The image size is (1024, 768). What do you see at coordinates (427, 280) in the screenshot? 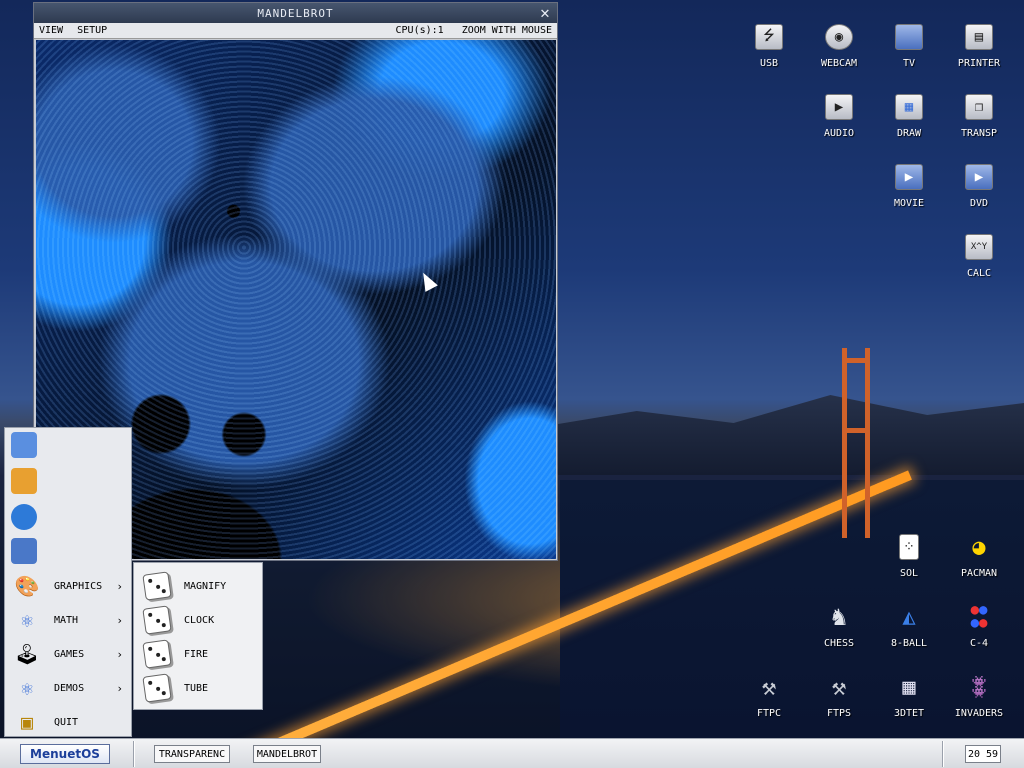
I see `mouse-cursor-icon` at bounding box center [427, 280].